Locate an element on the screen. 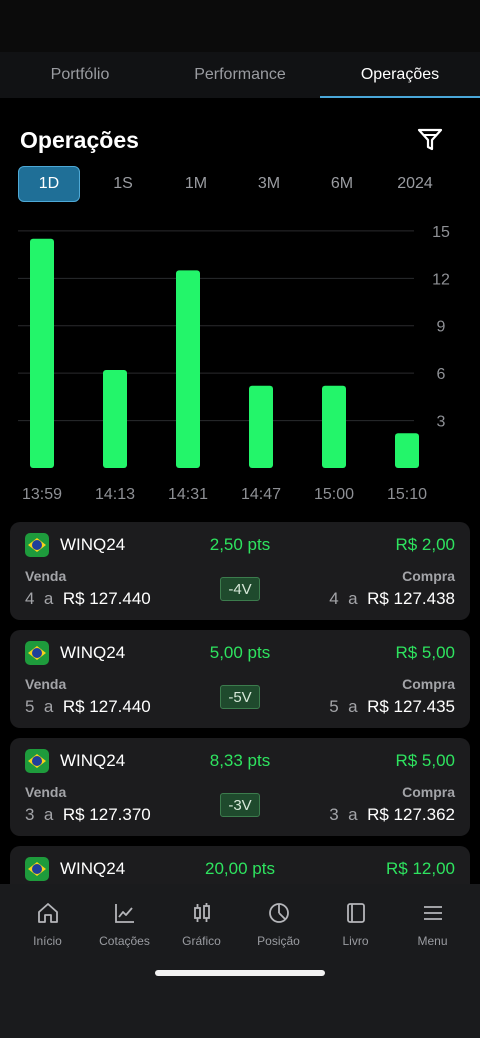 This screenshot has width=480, height=1038. nav-label: Posição is located at coordinates (278, 941).